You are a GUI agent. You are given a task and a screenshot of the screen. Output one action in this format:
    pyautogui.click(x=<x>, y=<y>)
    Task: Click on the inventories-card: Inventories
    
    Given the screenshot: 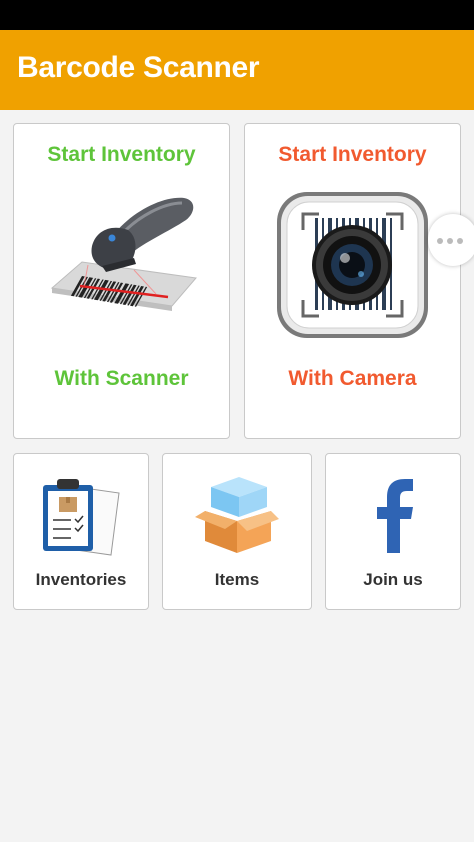 What is the action you would take?
    pyautogui.click(x=81, y=531)
    